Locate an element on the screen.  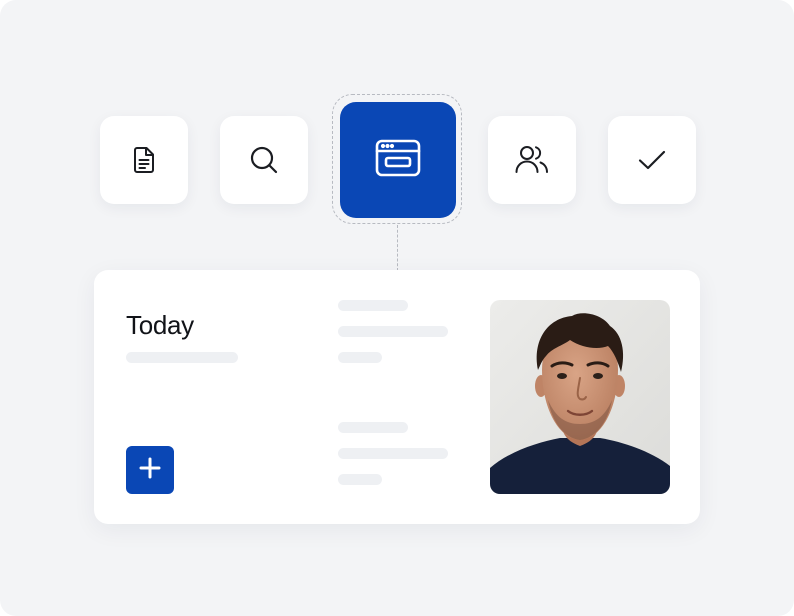
plus-icon is located at coordinates (150, 470).